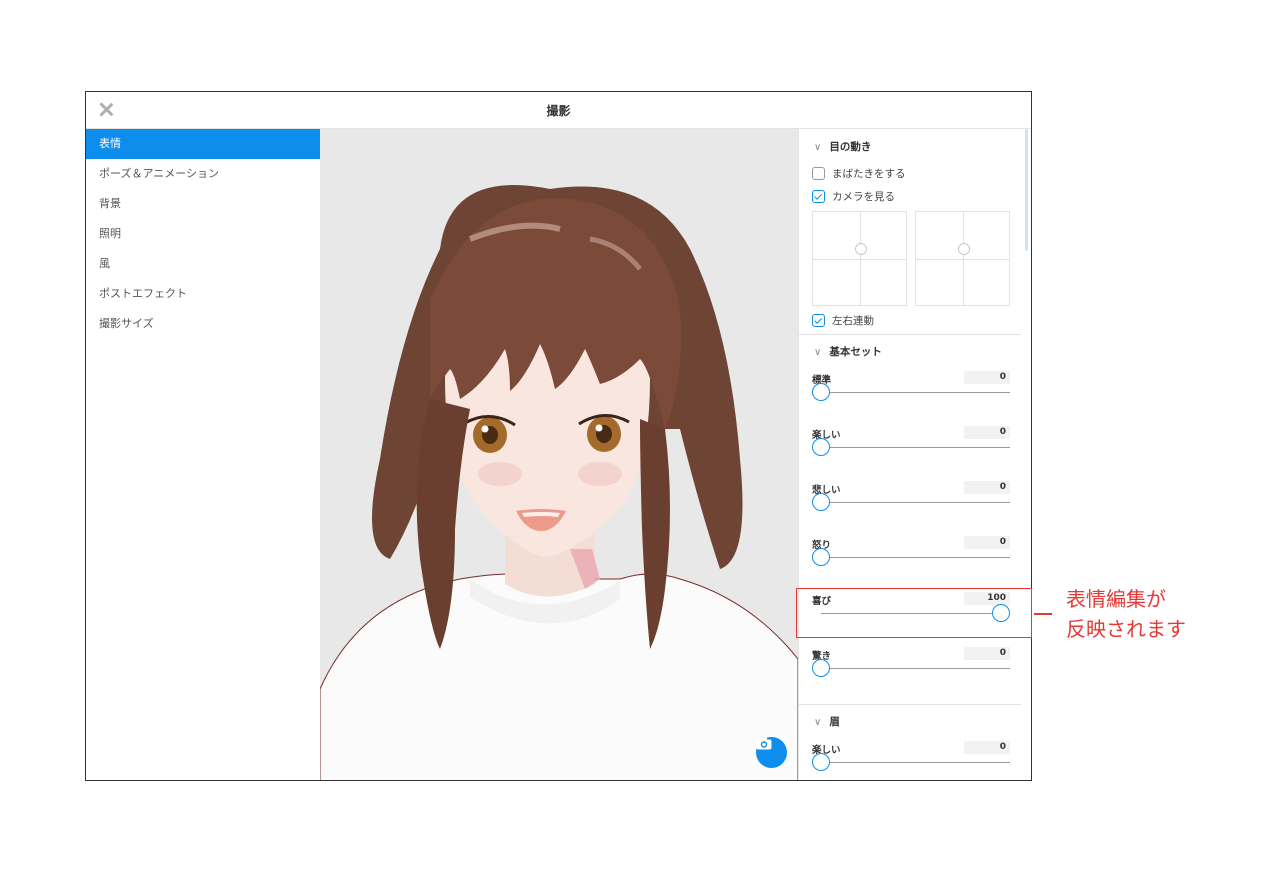  I want to click on sidebar-item-wind: 風, so click(203, 264).